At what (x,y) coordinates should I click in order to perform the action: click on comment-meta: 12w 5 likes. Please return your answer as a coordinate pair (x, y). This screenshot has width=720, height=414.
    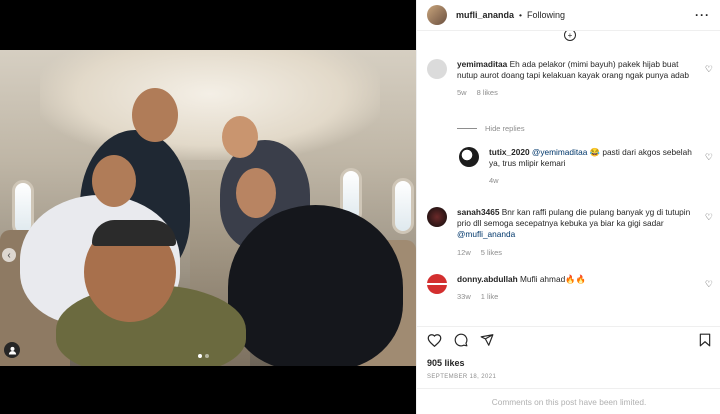
    Looking at the image, I should click on (586, 252).